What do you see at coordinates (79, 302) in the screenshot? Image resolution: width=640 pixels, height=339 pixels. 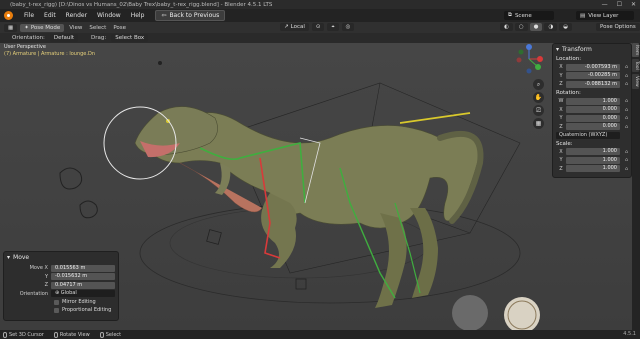 I see `mirror-editing-label: Mirror Editing` at bounding box center [79, 302].